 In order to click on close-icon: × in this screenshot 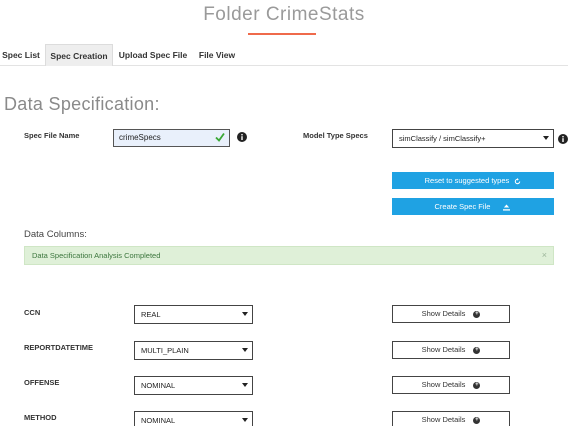, I will do `click(544, 255)`.